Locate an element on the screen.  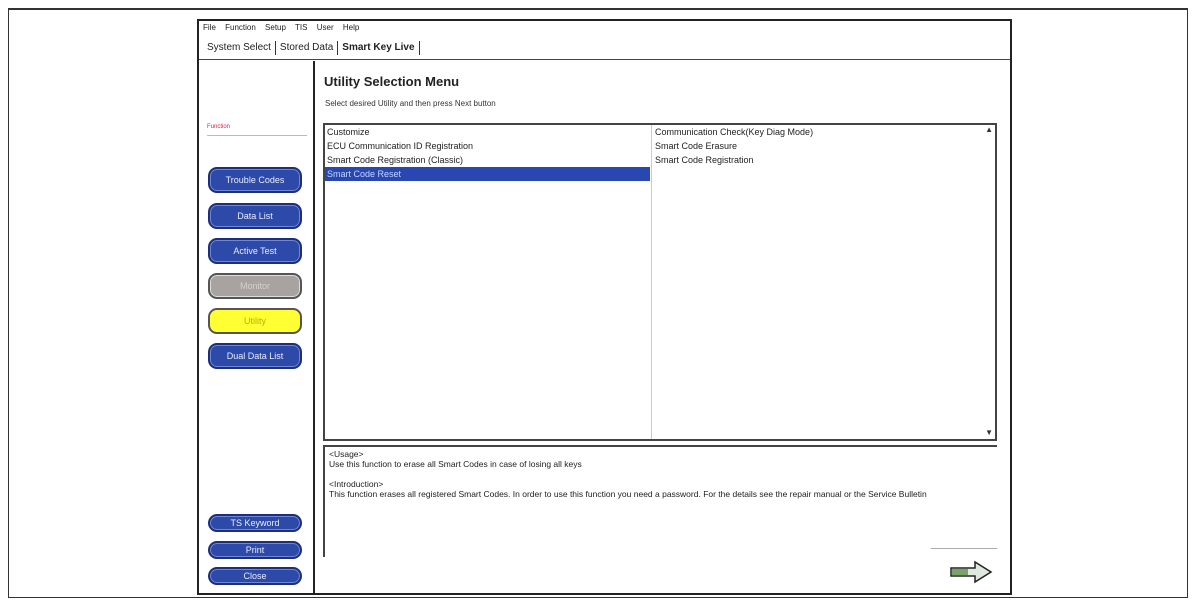
menu-user: User is located at coordinates (325, 27).